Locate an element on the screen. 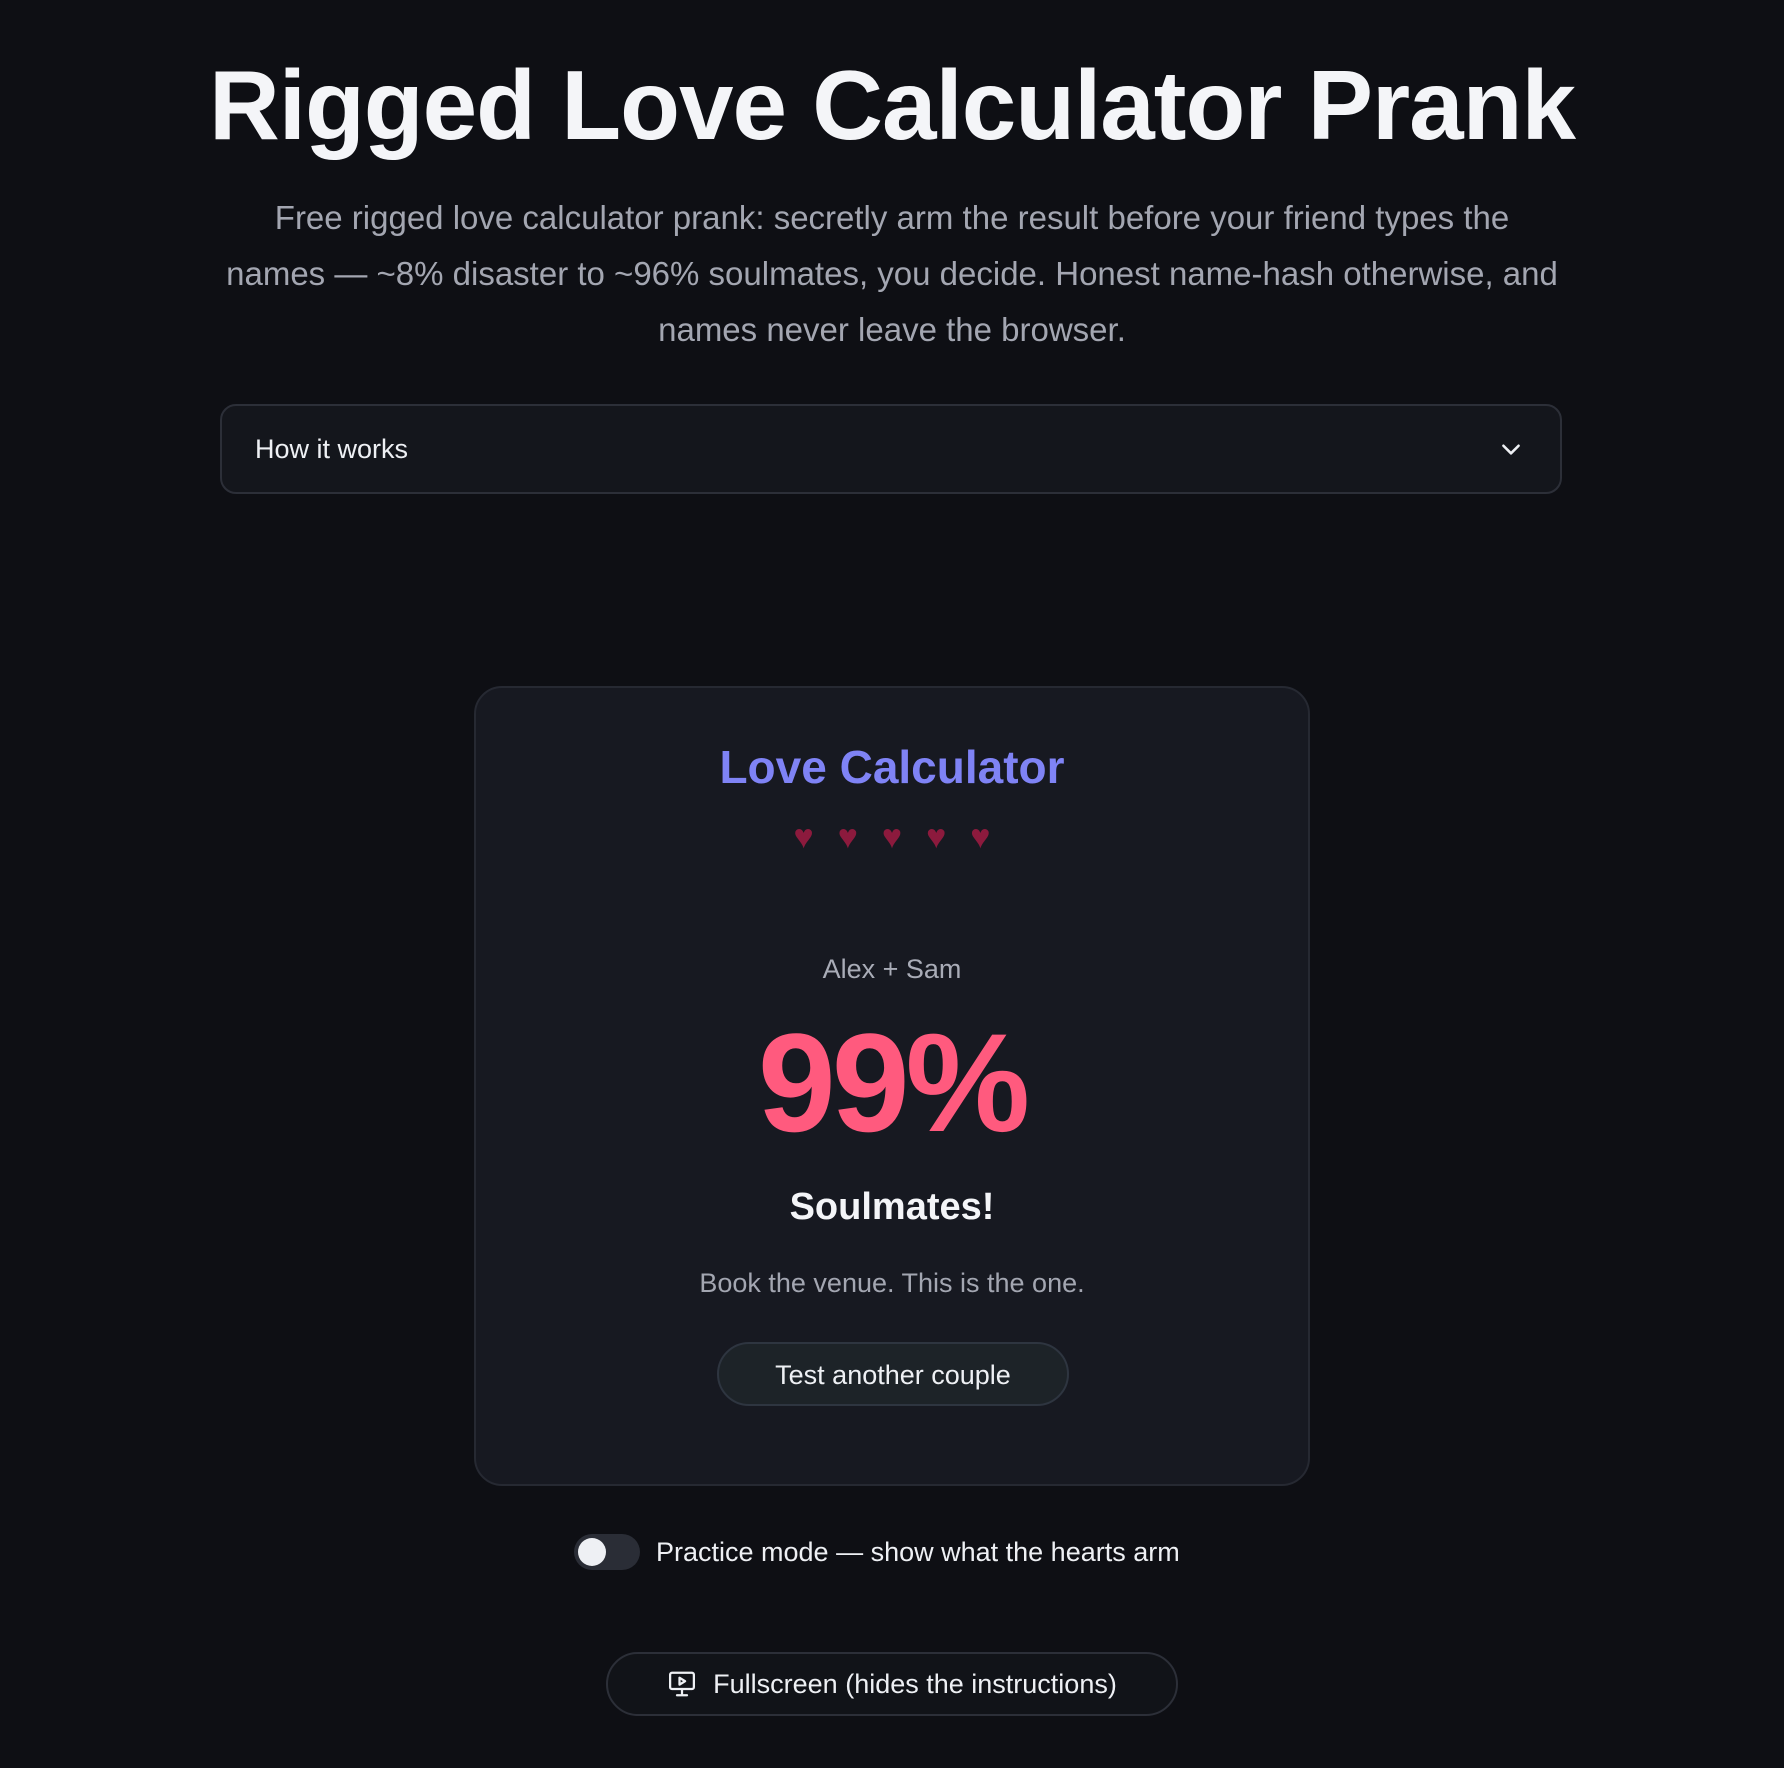 The height and width of the screenshot is (1768, 1784). couple-names: Alex + Sam is located at coordinates (892, 969).